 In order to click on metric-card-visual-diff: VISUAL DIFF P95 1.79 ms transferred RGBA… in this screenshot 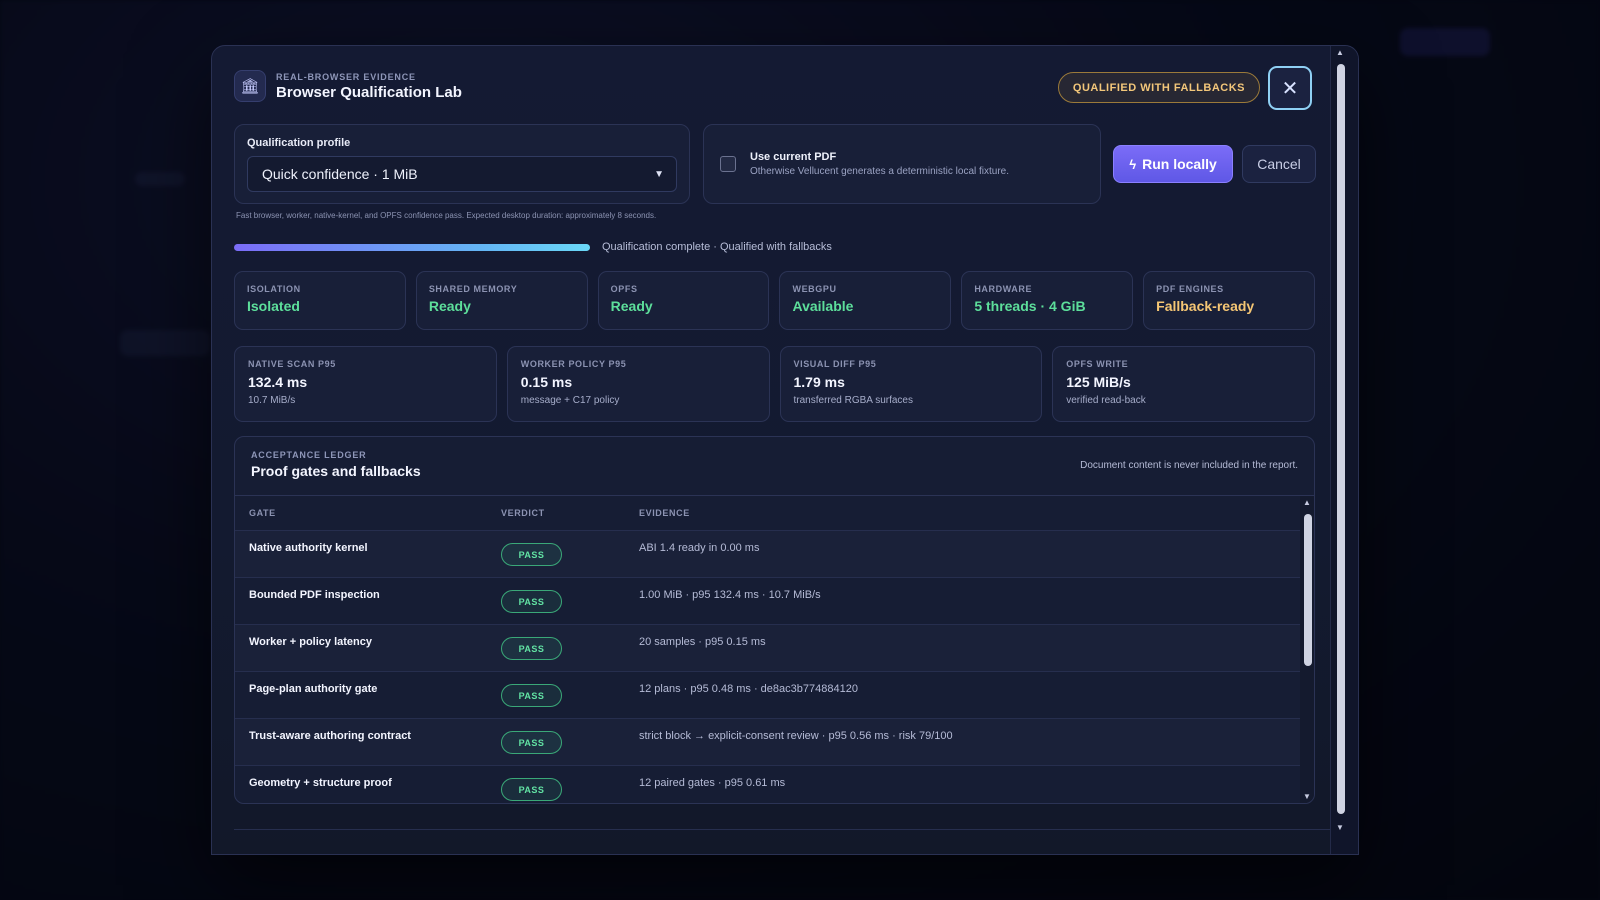, I will do `click(911, 384)`.